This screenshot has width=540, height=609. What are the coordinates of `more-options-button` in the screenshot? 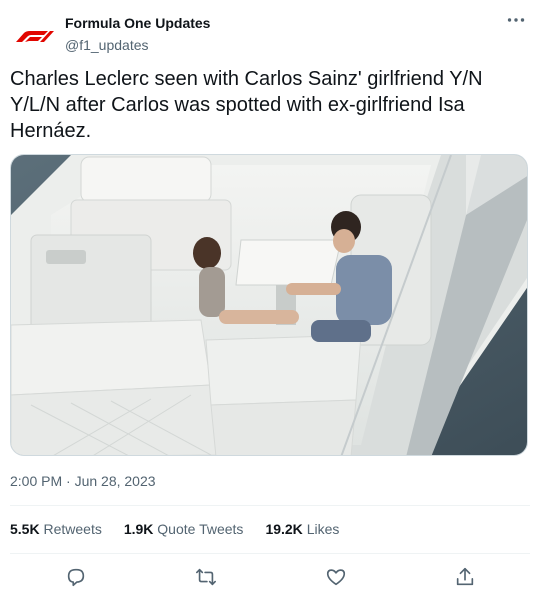 It's located at (516, 20).